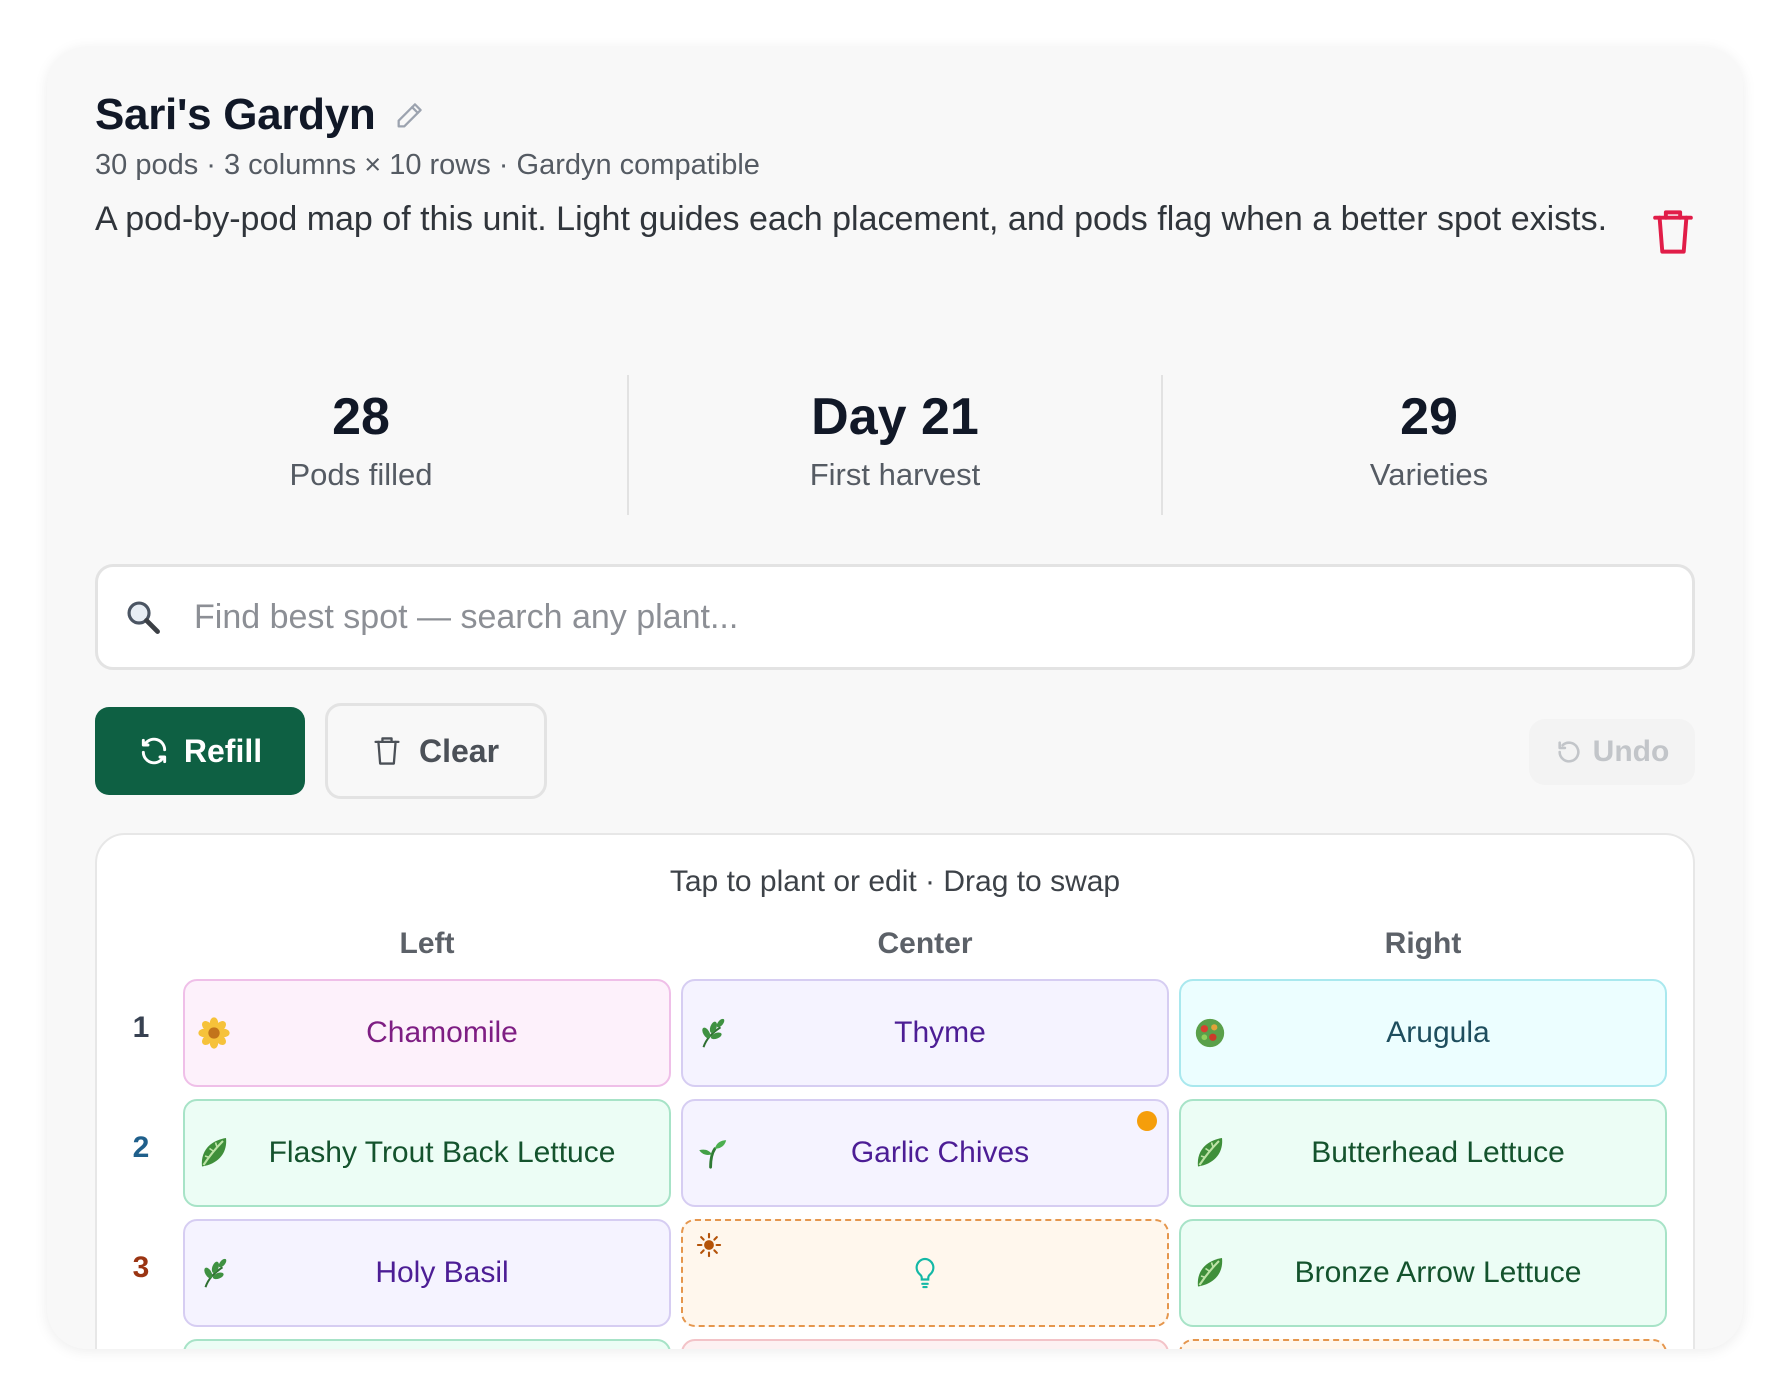  I want to click on pod-label: Thyme, so click(940, 1032).